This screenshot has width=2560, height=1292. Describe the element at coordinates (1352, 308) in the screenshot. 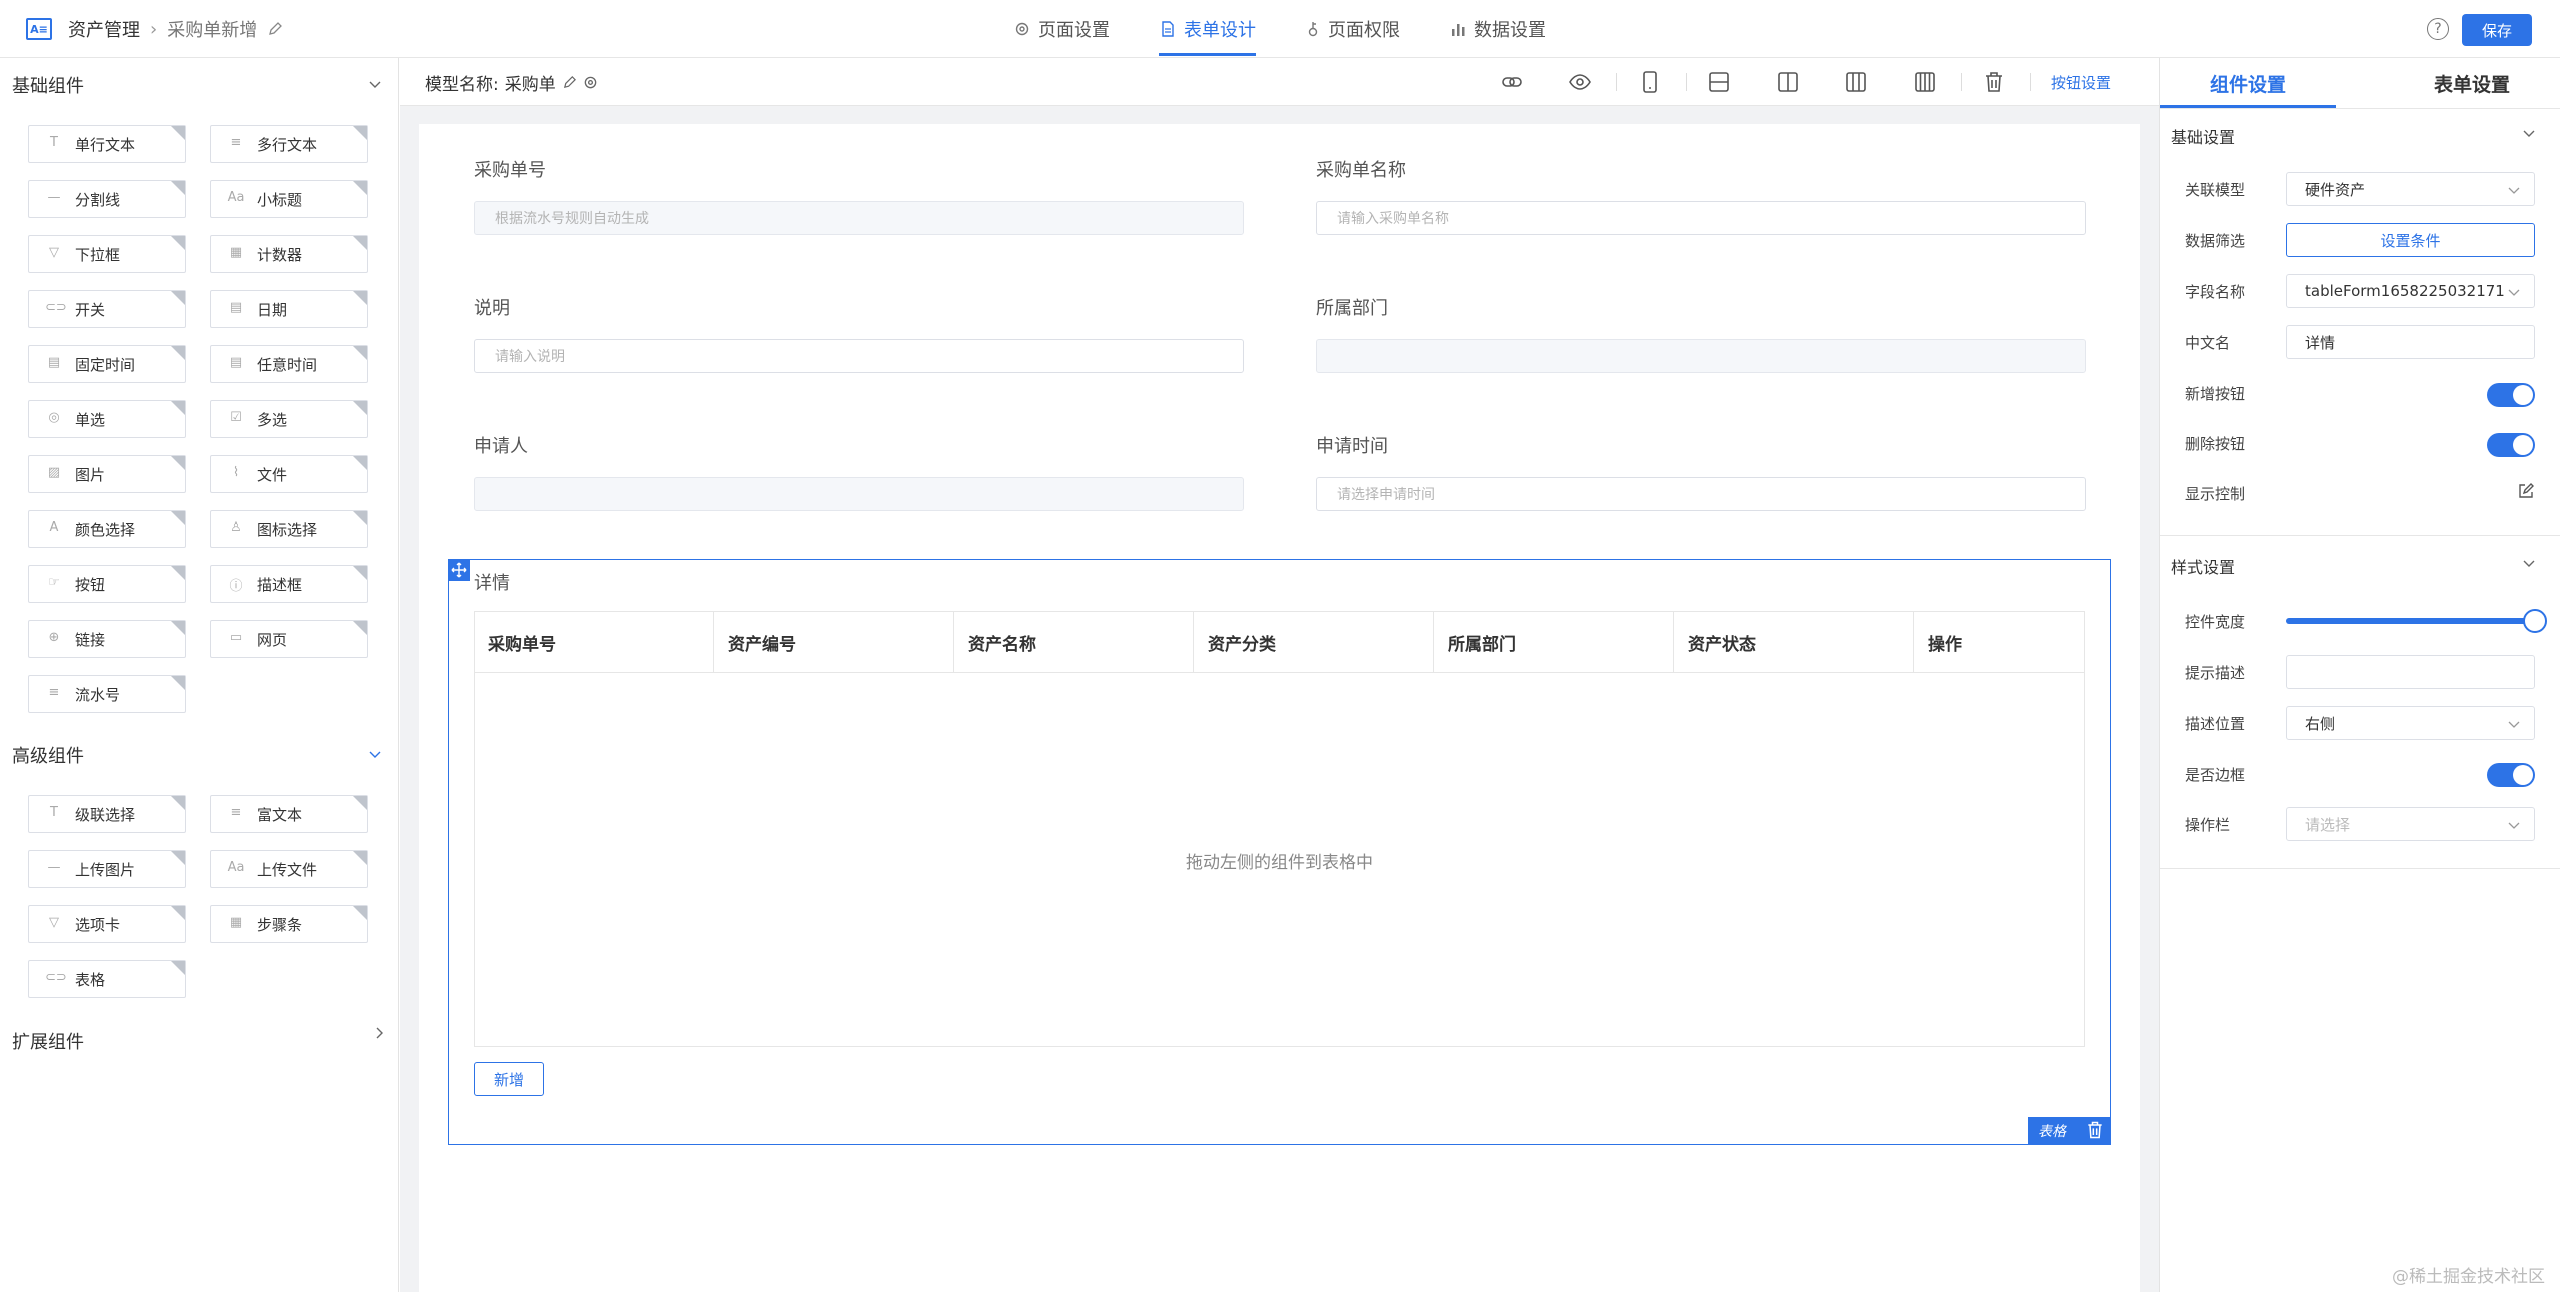

I see `form-field-label: 所属部门` at that location.